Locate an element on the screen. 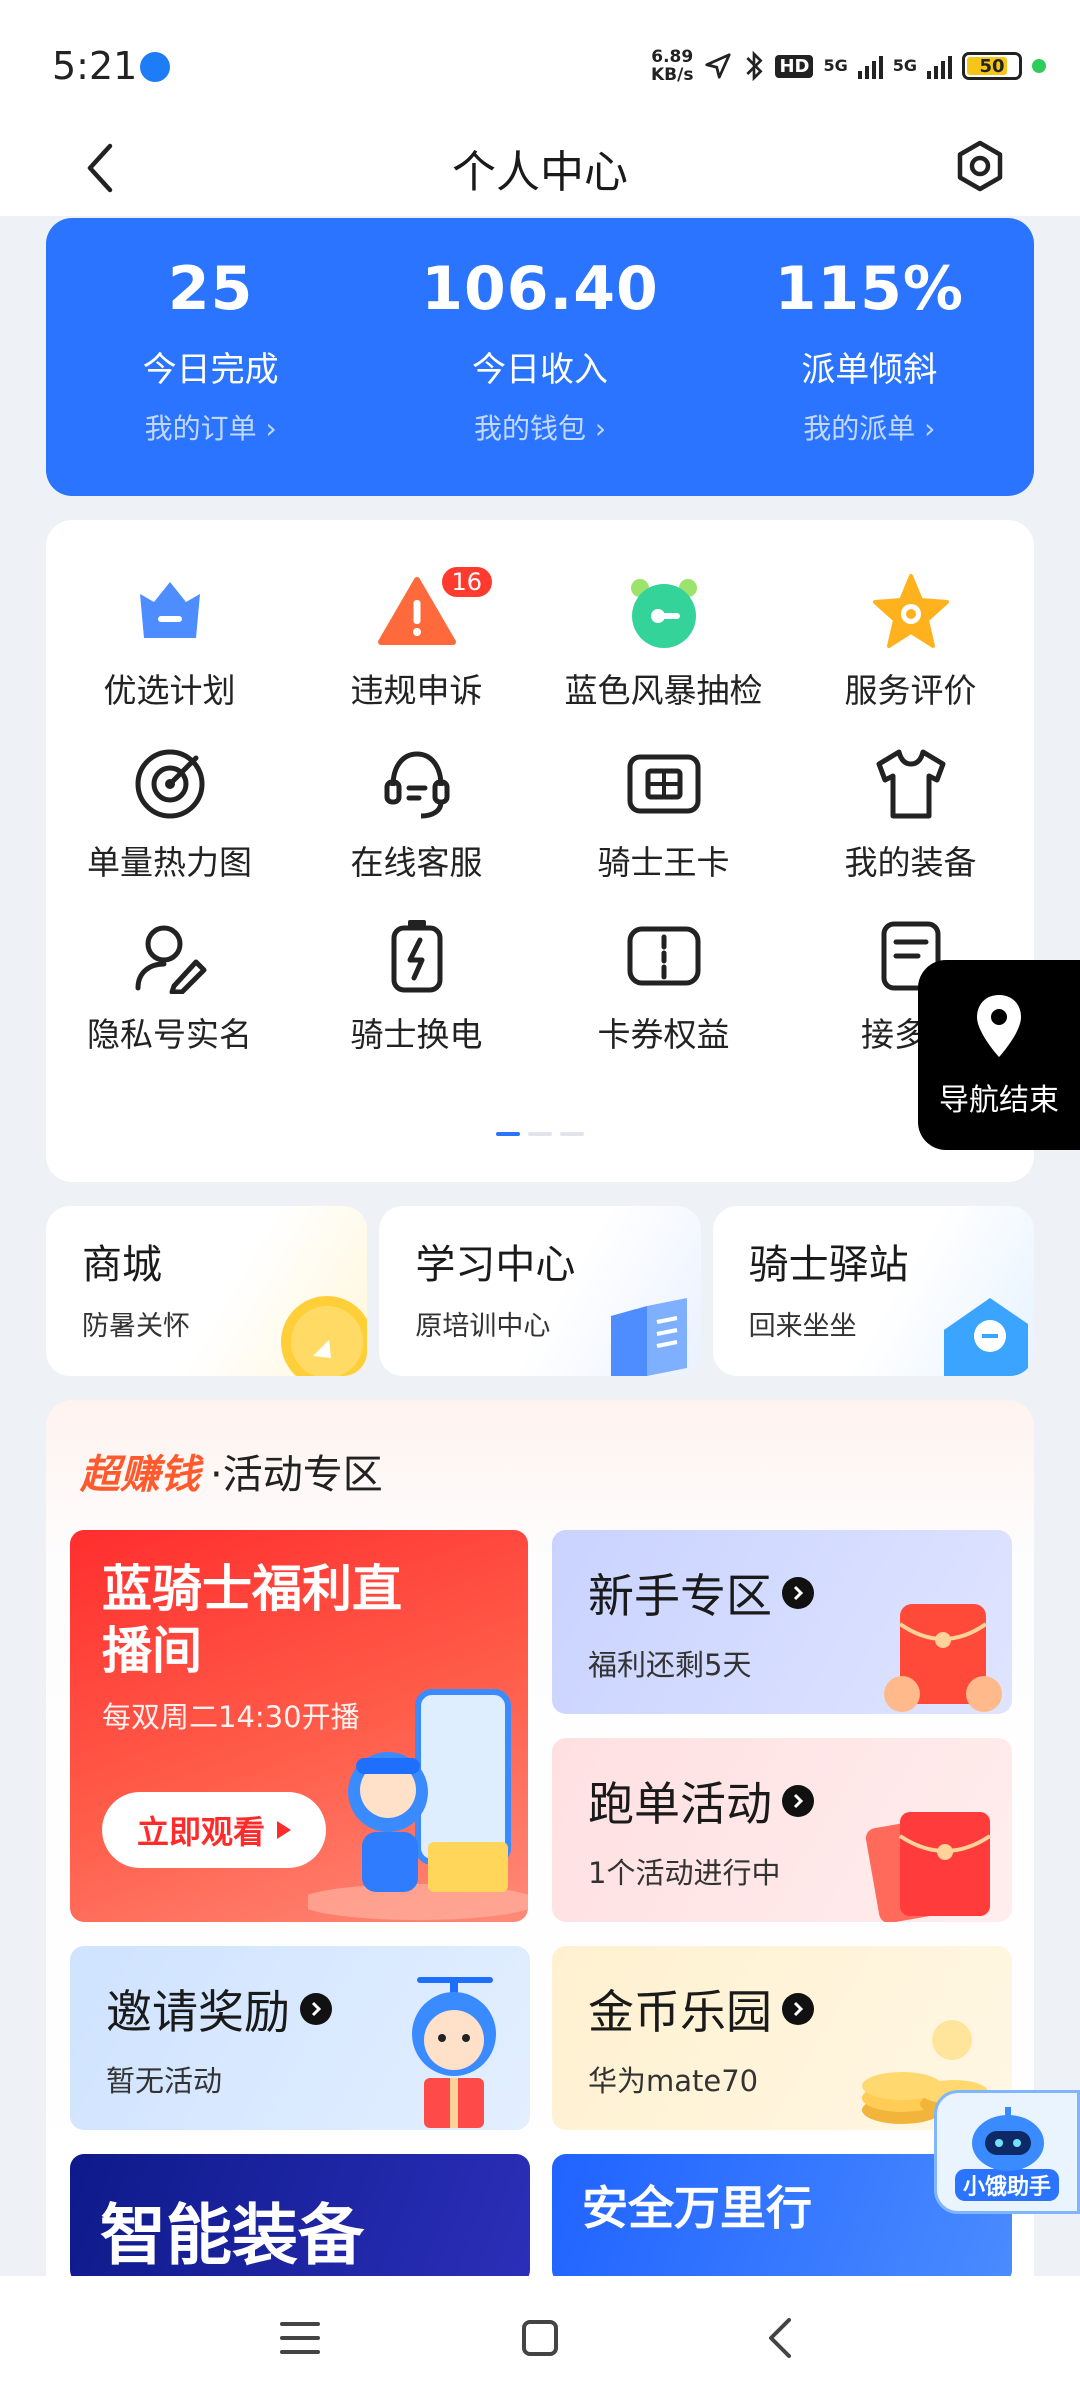 The height and width of the screenshot is (2400, 1080). net-speed-value: 6.89 is located at coordinates (672, 57).